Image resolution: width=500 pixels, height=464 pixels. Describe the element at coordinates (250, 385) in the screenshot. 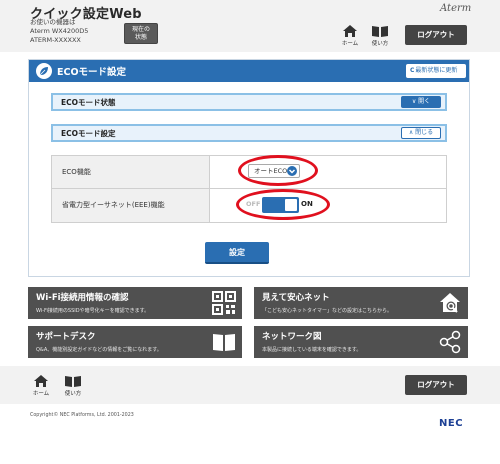

I see `footer-bar: ホーム 使い方 ログアウト` at that location.